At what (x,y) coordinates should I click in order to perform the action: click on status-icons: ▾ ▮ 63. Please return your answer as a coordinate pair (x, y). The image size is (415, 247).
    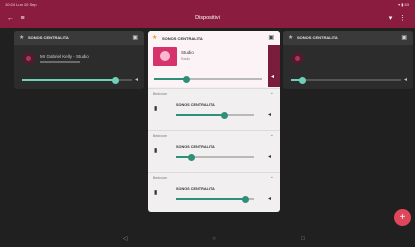
    Looking at the image, I should click on (403, 4).